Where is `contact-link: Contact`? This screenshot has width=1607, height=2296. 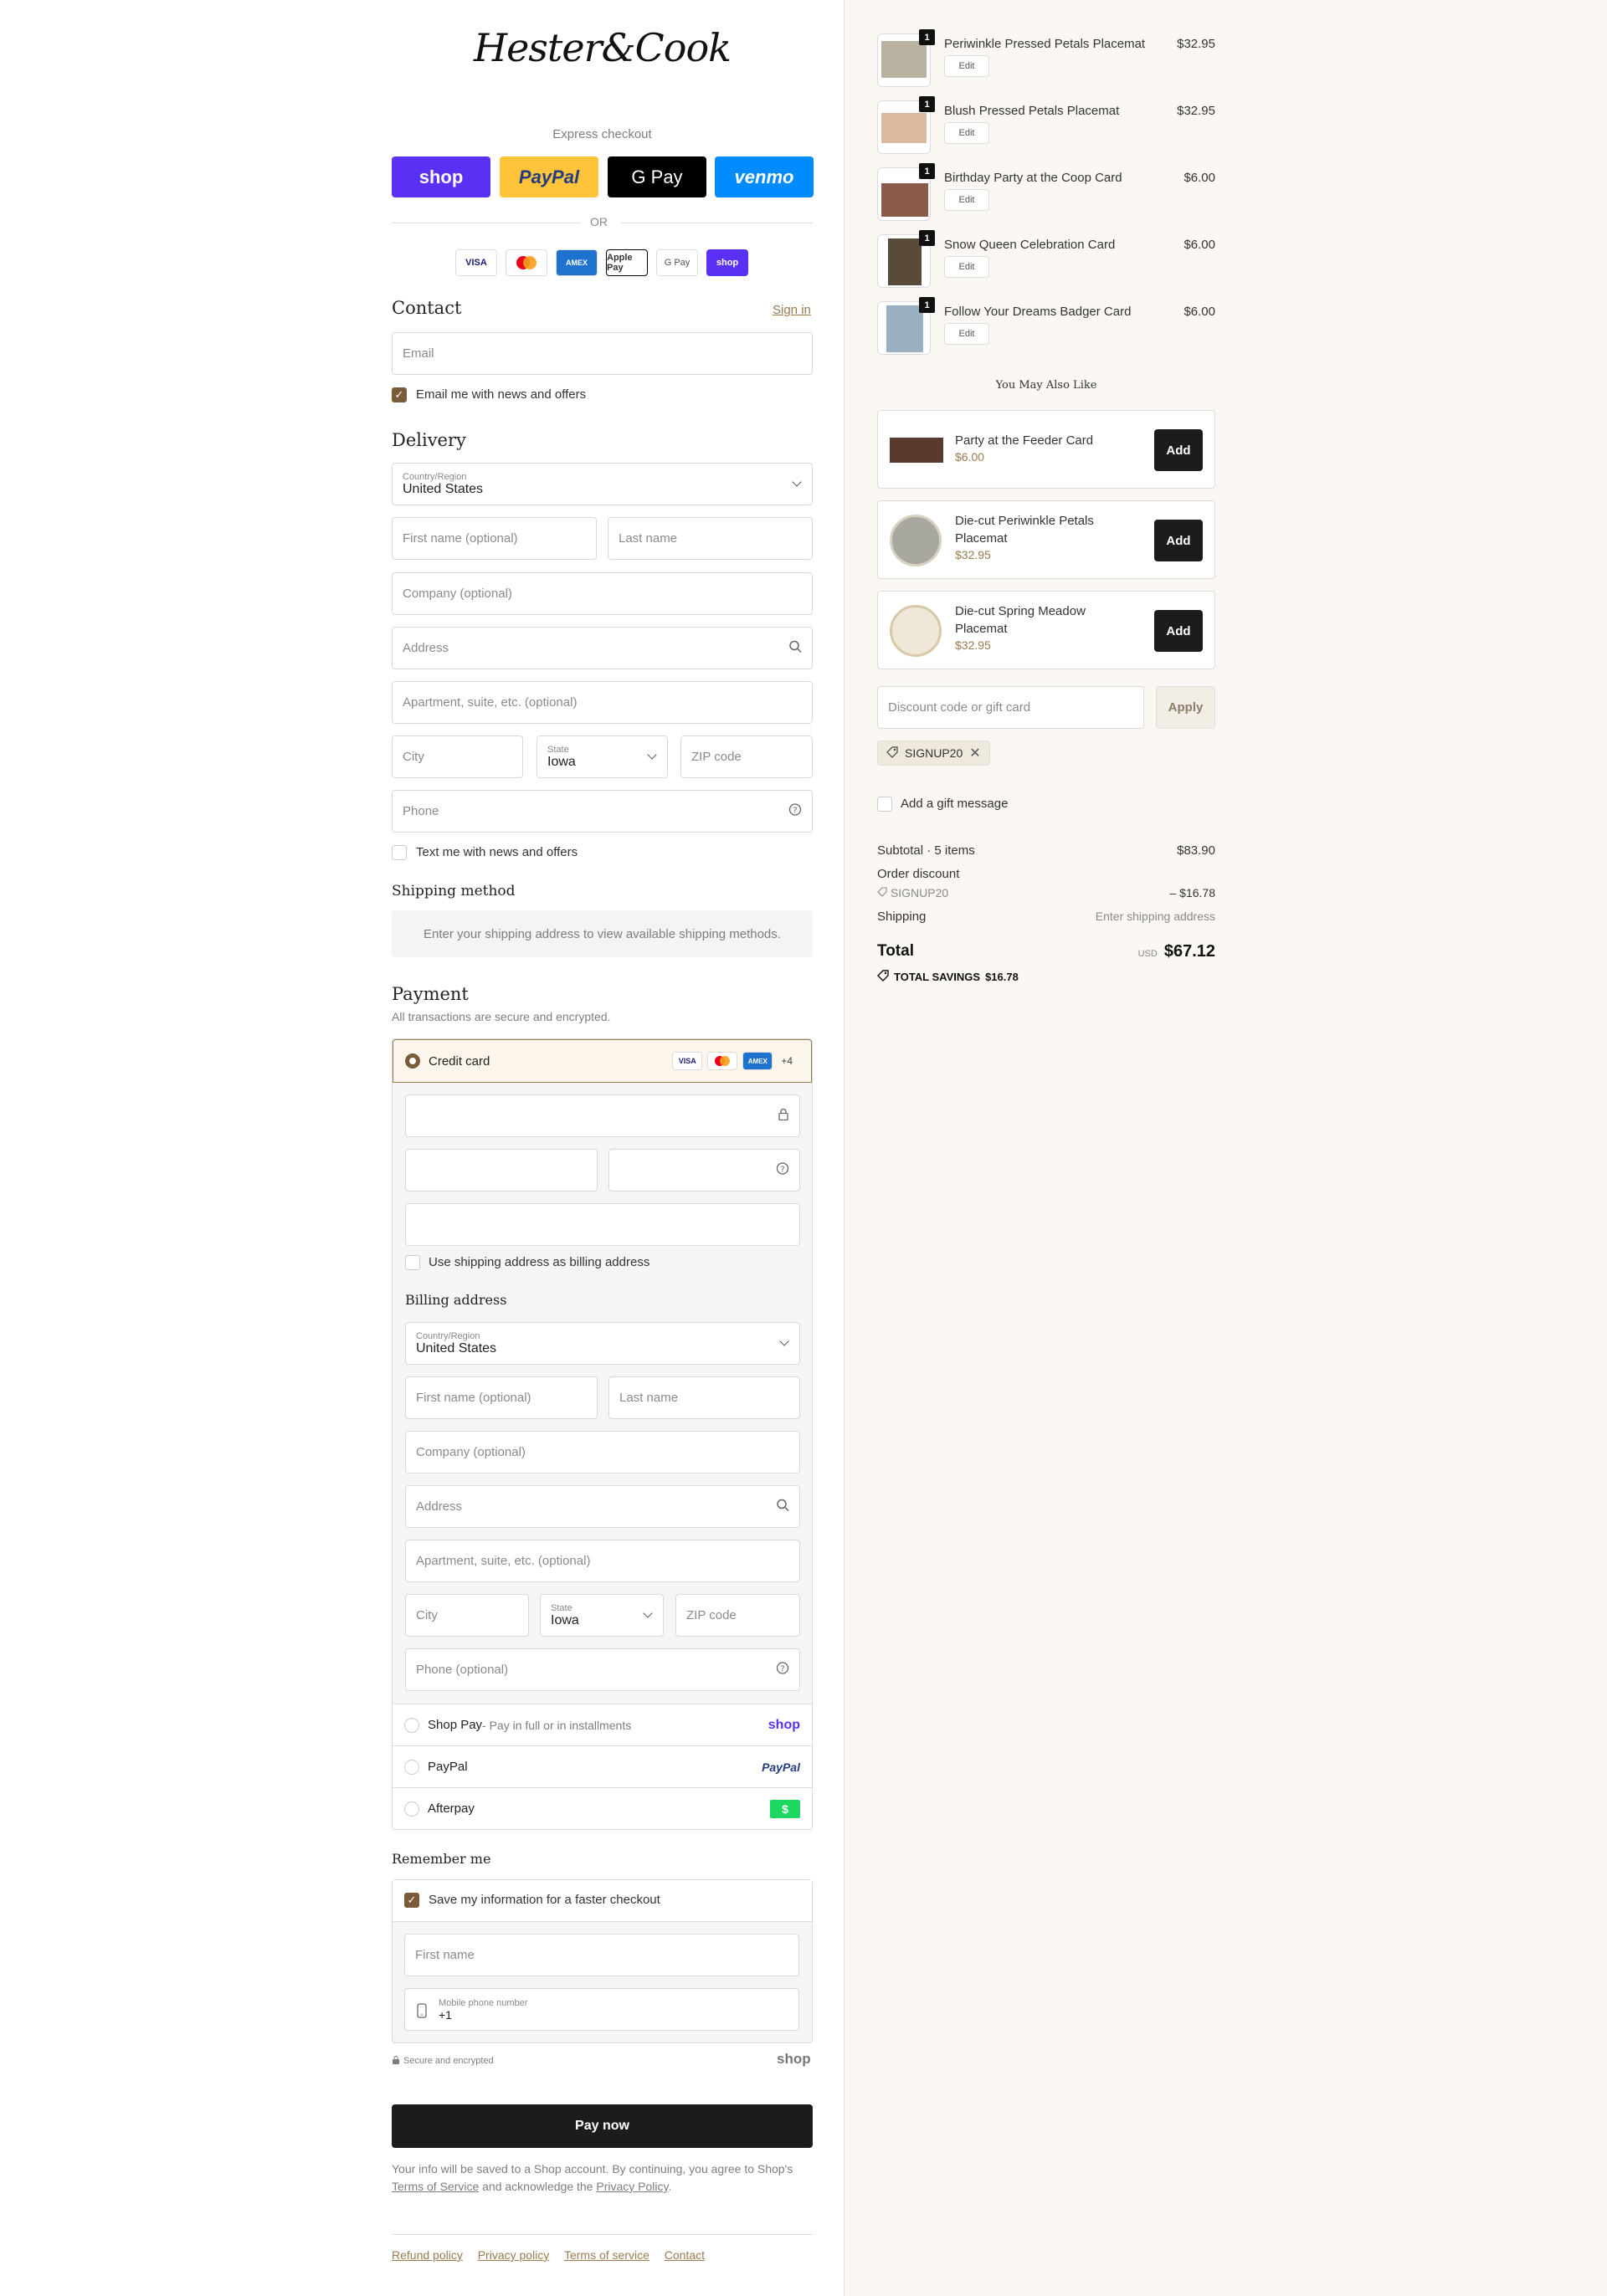
contact-link: Contact is located at coordinates (685, 2255).